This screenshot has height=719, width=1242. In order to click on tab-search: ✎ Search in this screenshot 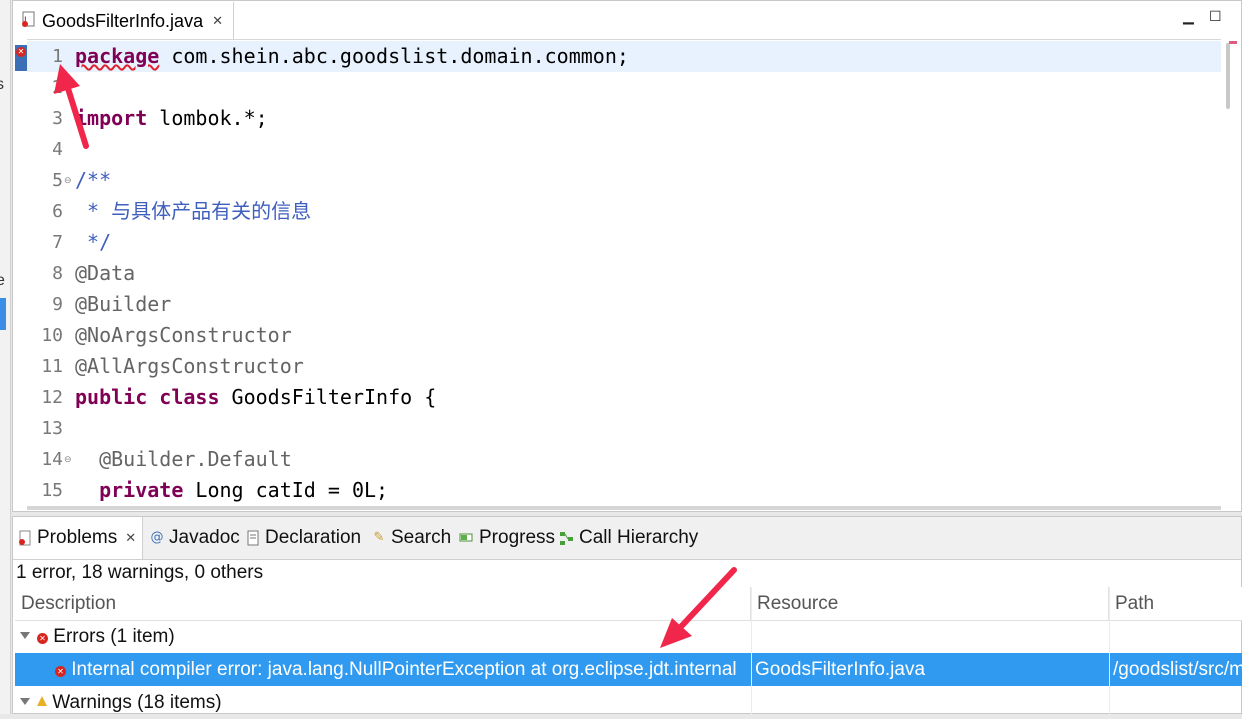, I will do `click(411, 538)`.